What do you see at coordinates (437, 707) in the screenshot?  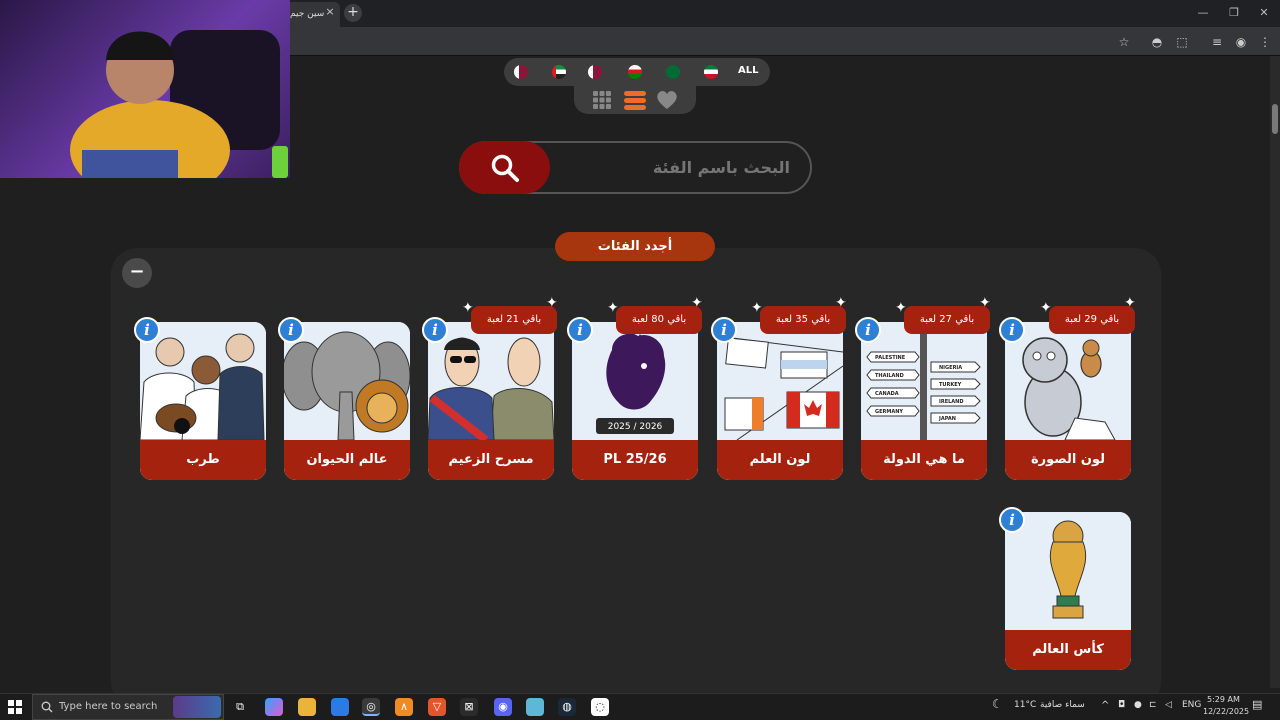 I see `brave-icon: ▽` at bounding box center [437, 707].